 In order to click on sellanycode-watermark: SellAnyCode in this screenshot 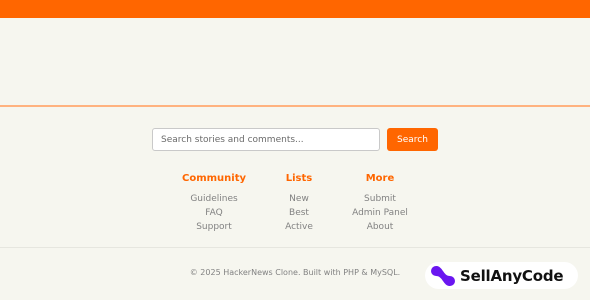, I will do `click(501, 275)`.